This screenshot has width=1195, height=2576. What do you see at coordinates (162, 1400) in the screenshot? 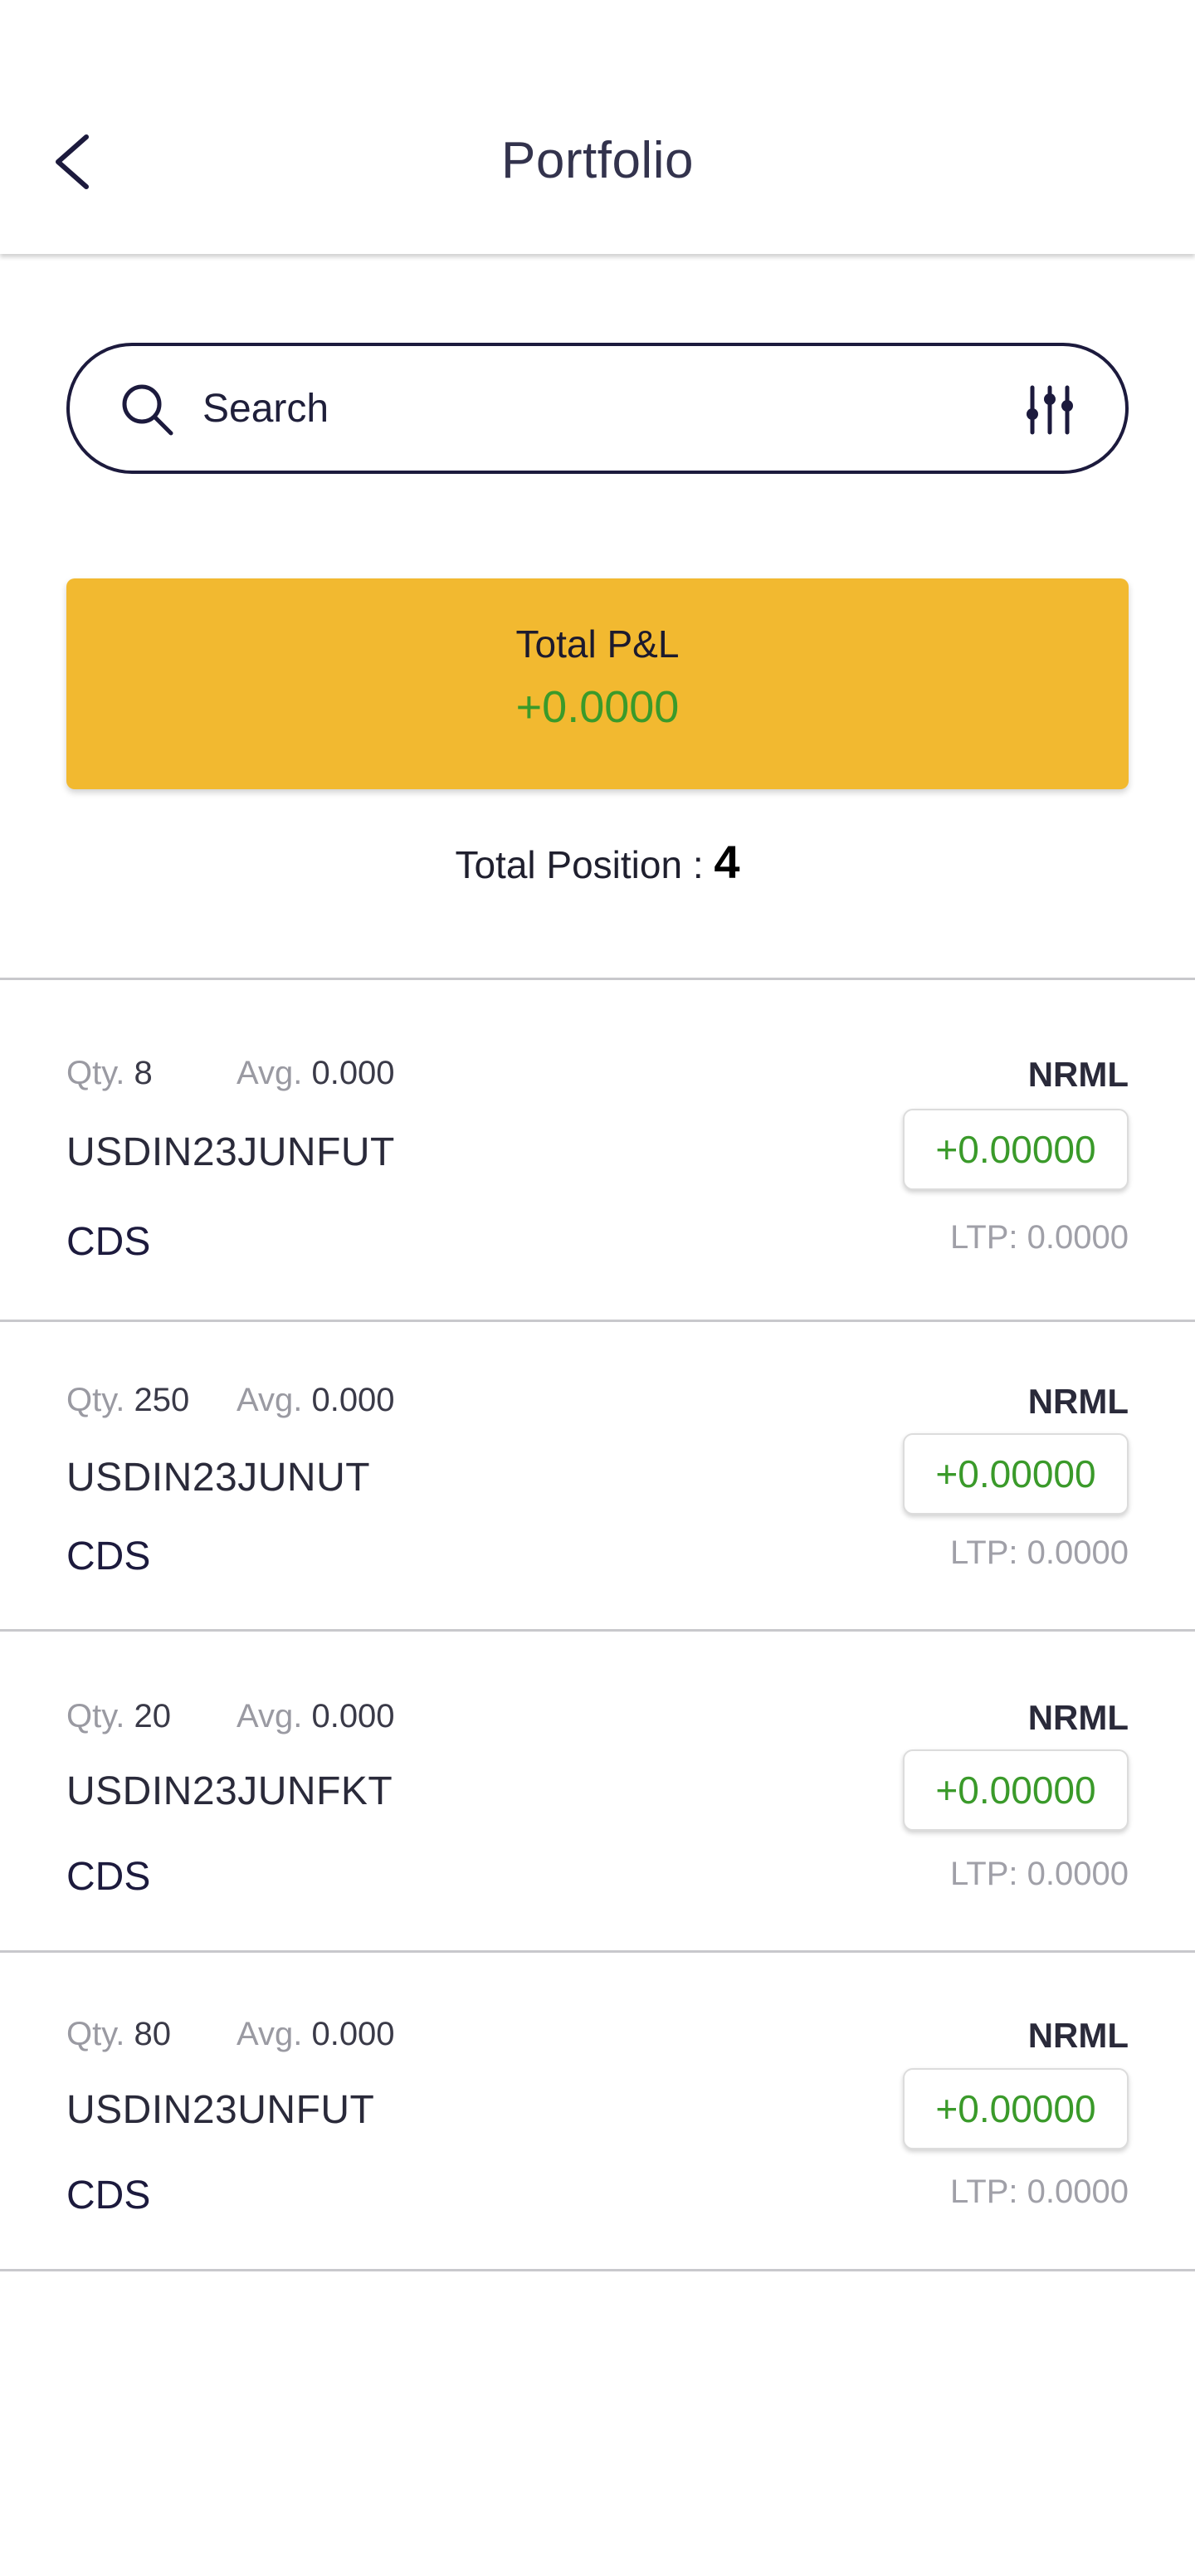
I see `qty-value: 250` at bounding box center [162, 1400].